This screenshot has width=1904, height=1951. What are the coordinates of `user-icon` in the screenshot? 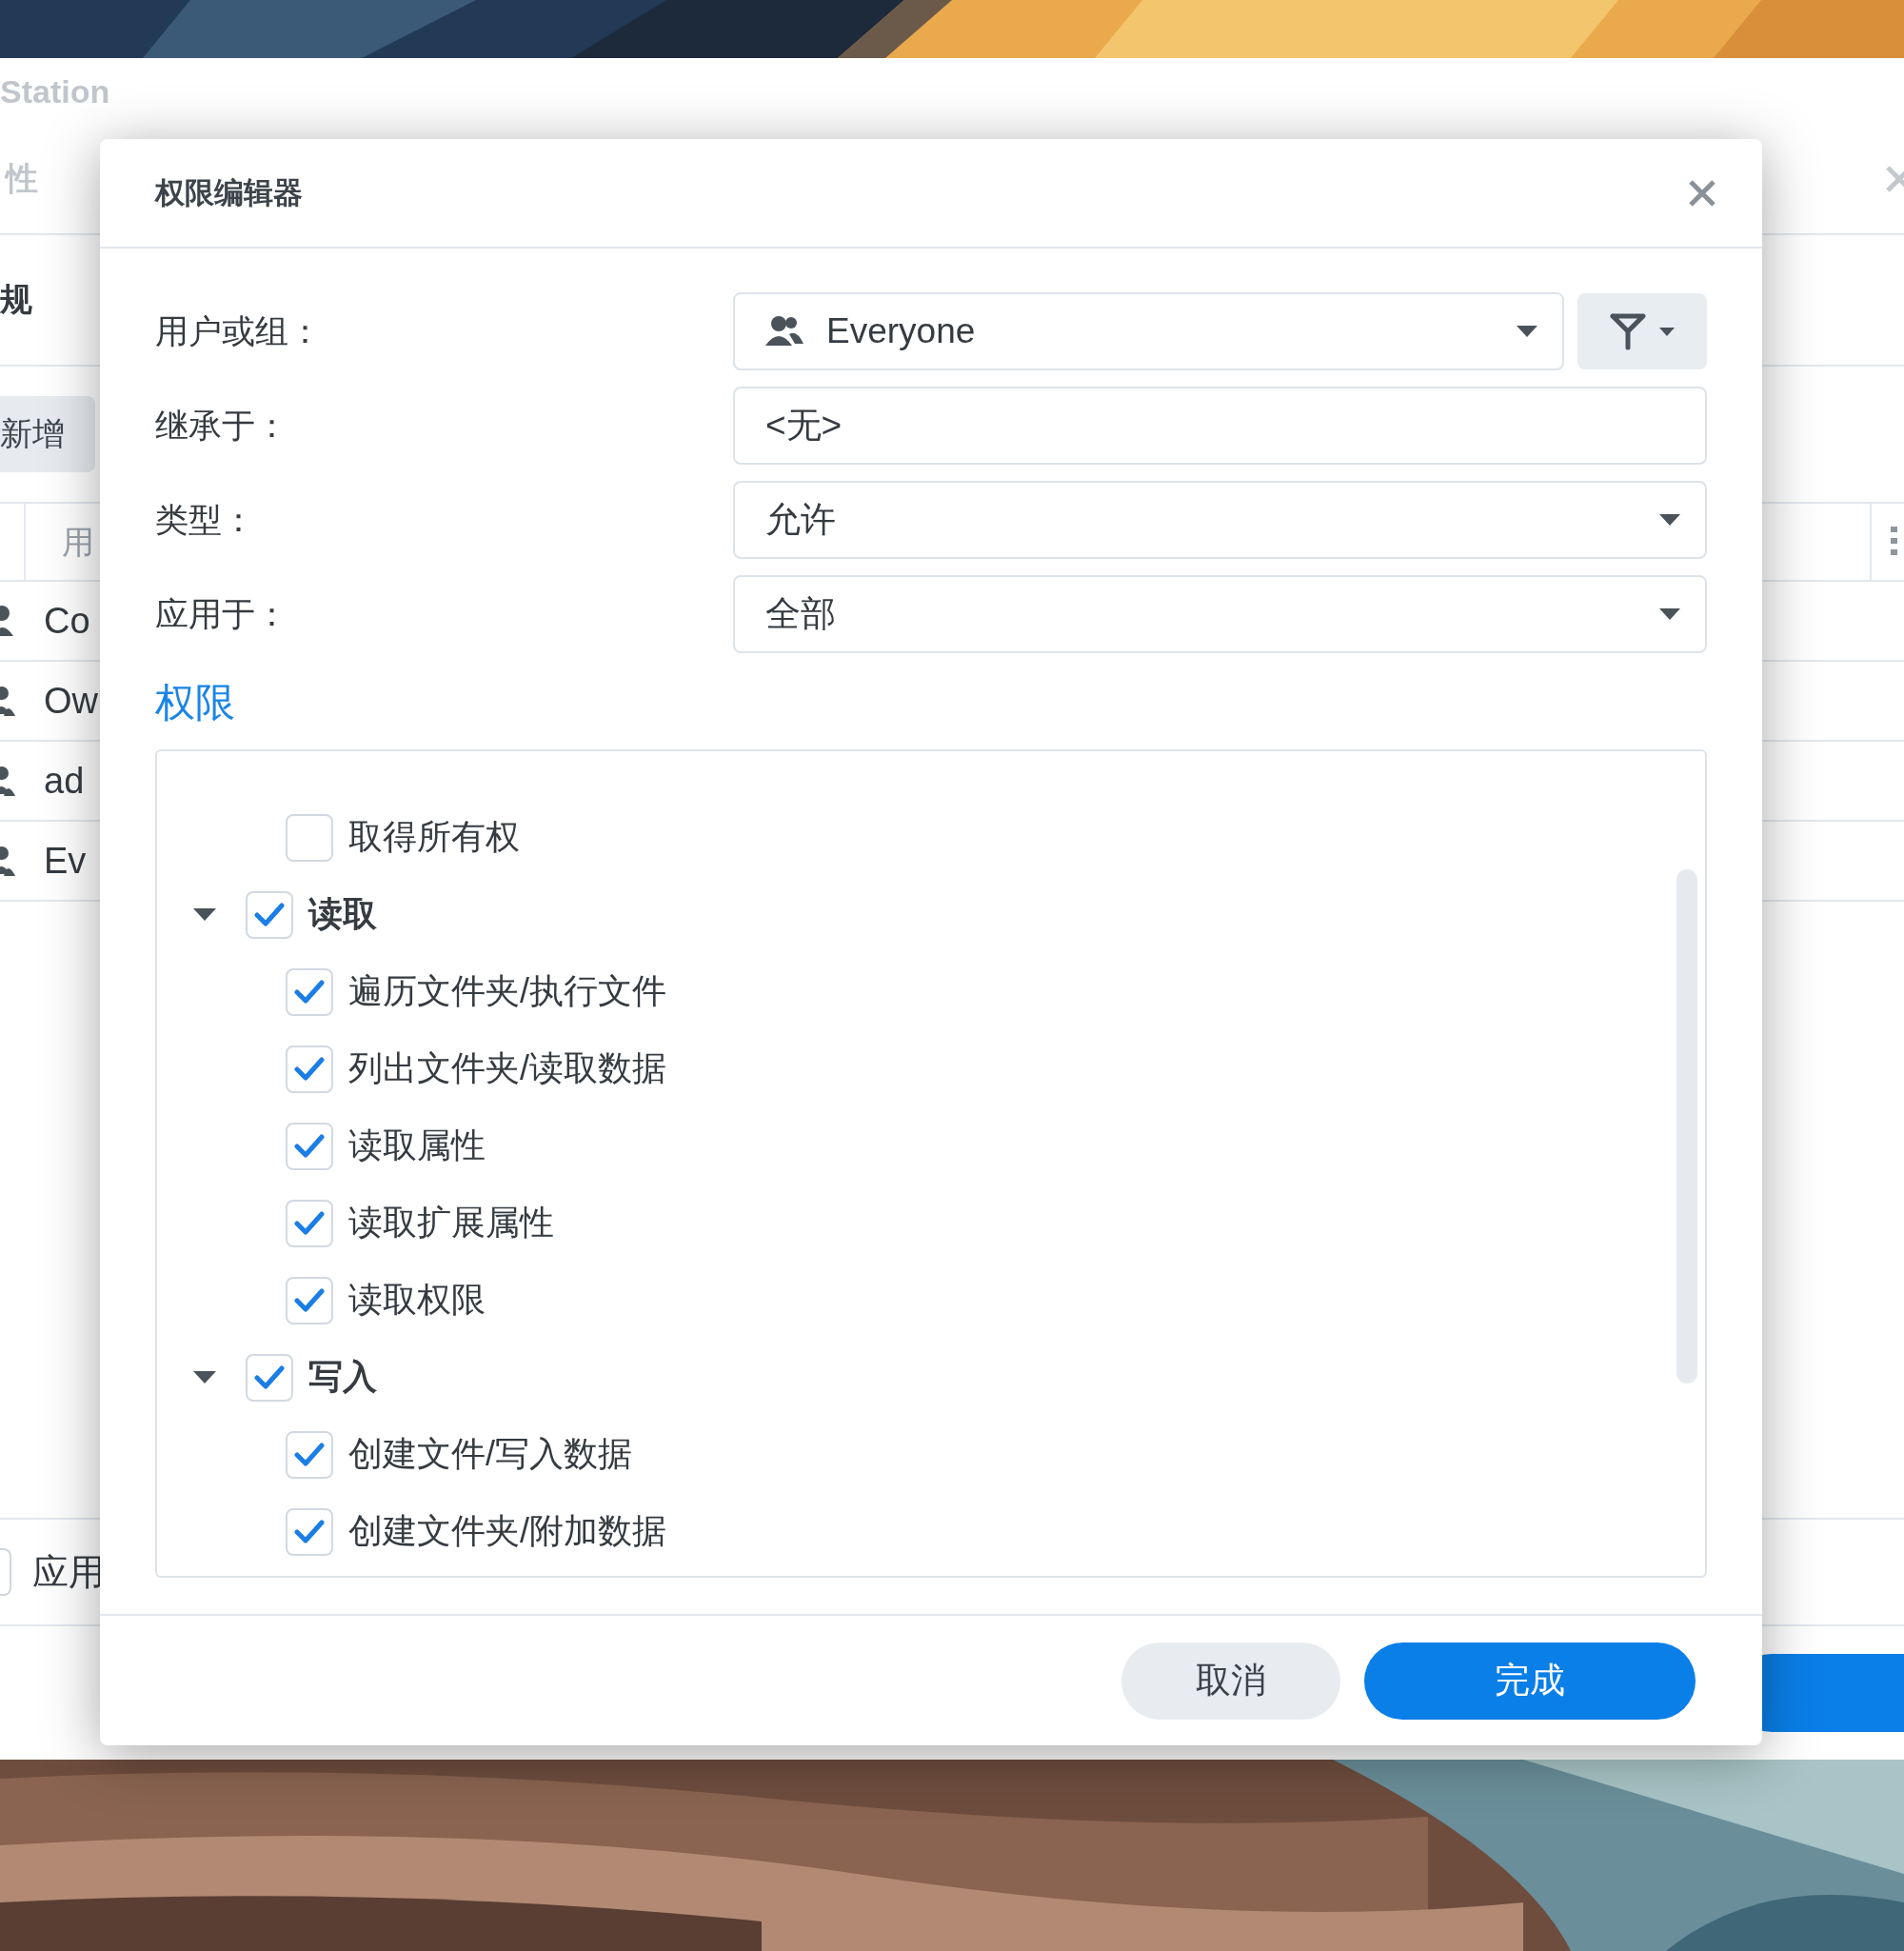 It's located at (7, 621).